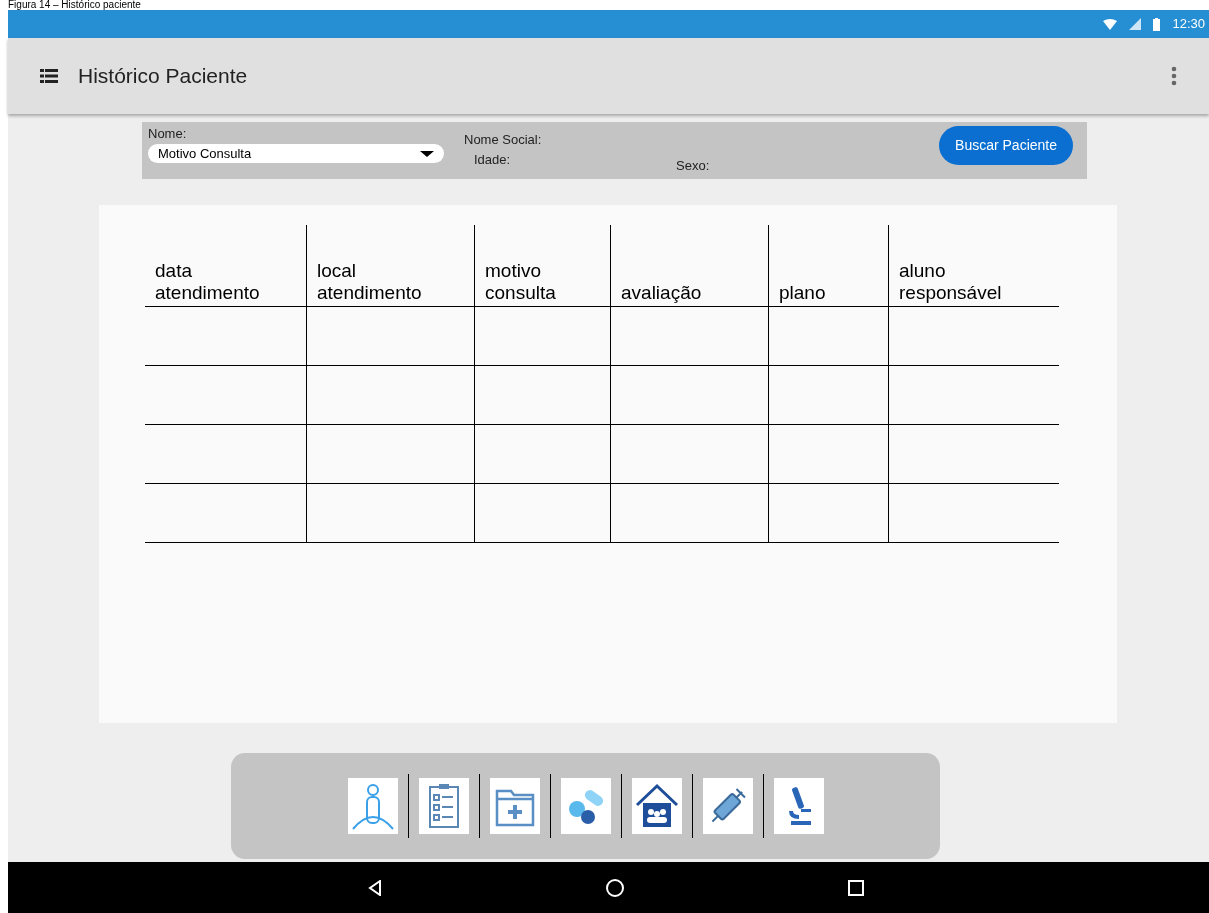  What do you see at coordinates (1188, 24) in the screenshot?
I see `status-time: 12:30` at bounding box center [1188, 24].